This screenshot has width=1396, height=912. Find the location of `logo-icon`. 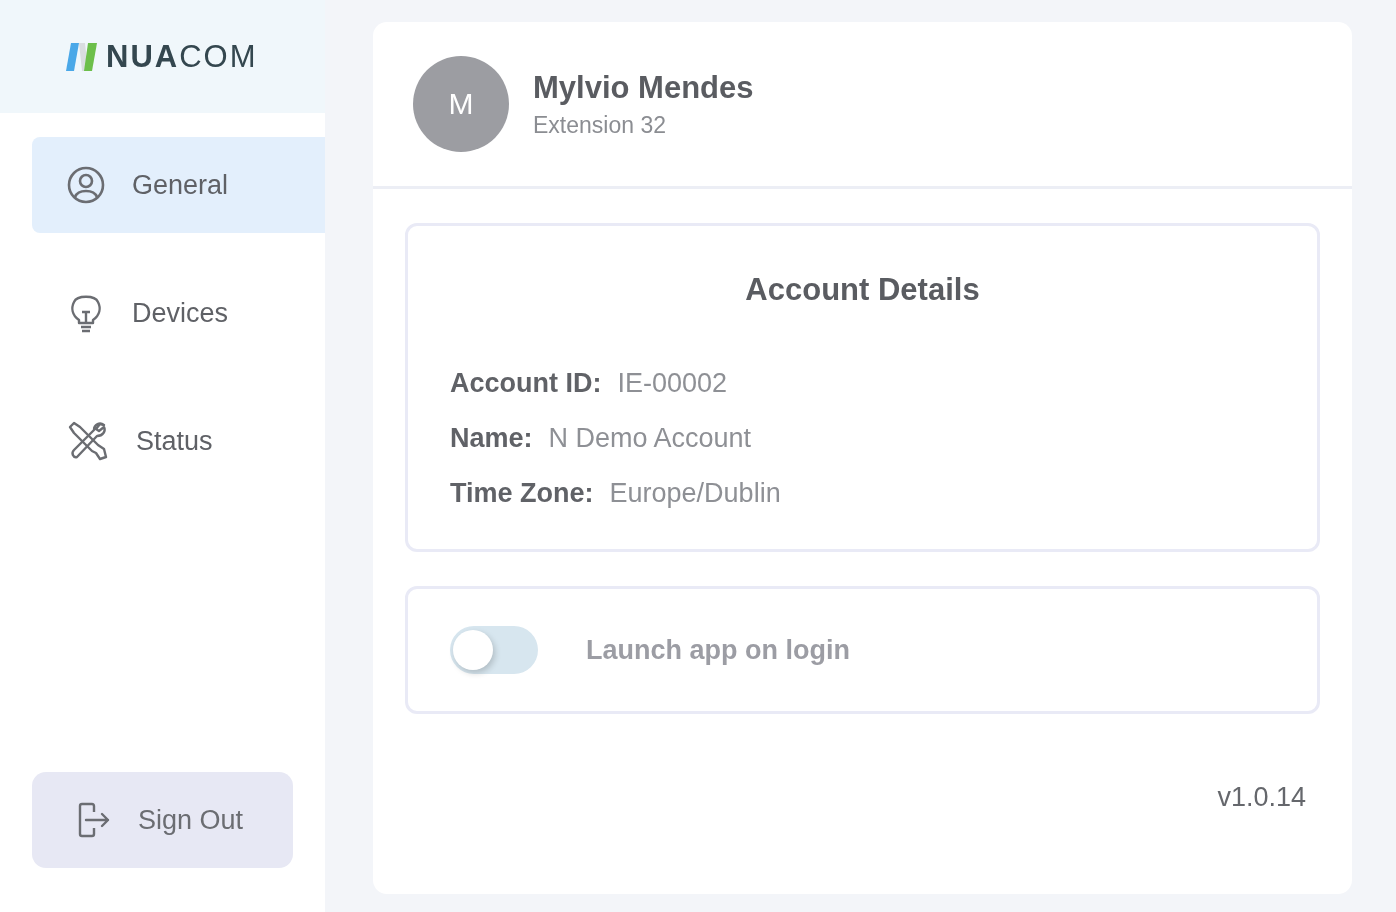

logo-icon is located at coordinates (82, 56).